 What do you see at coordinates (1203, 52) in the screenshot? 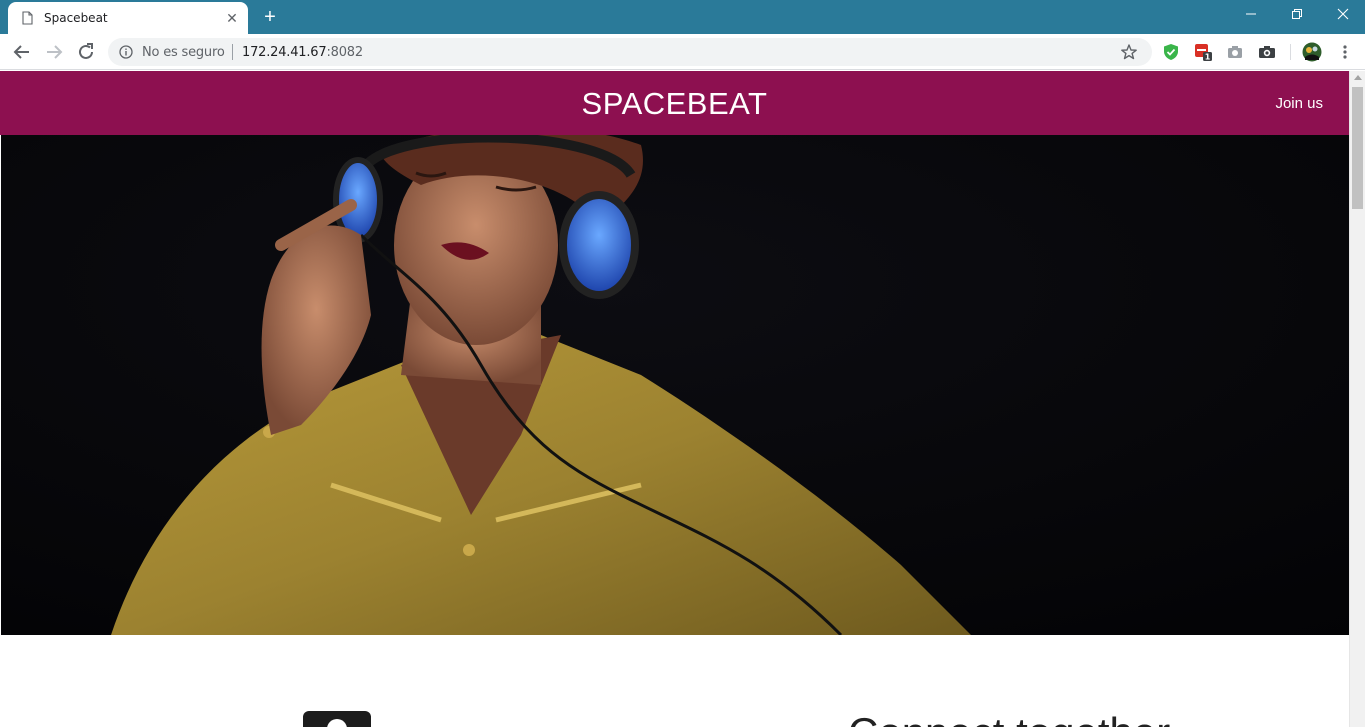
I see `extension-badge-icon: 1` at bounding box center [1203, 52].